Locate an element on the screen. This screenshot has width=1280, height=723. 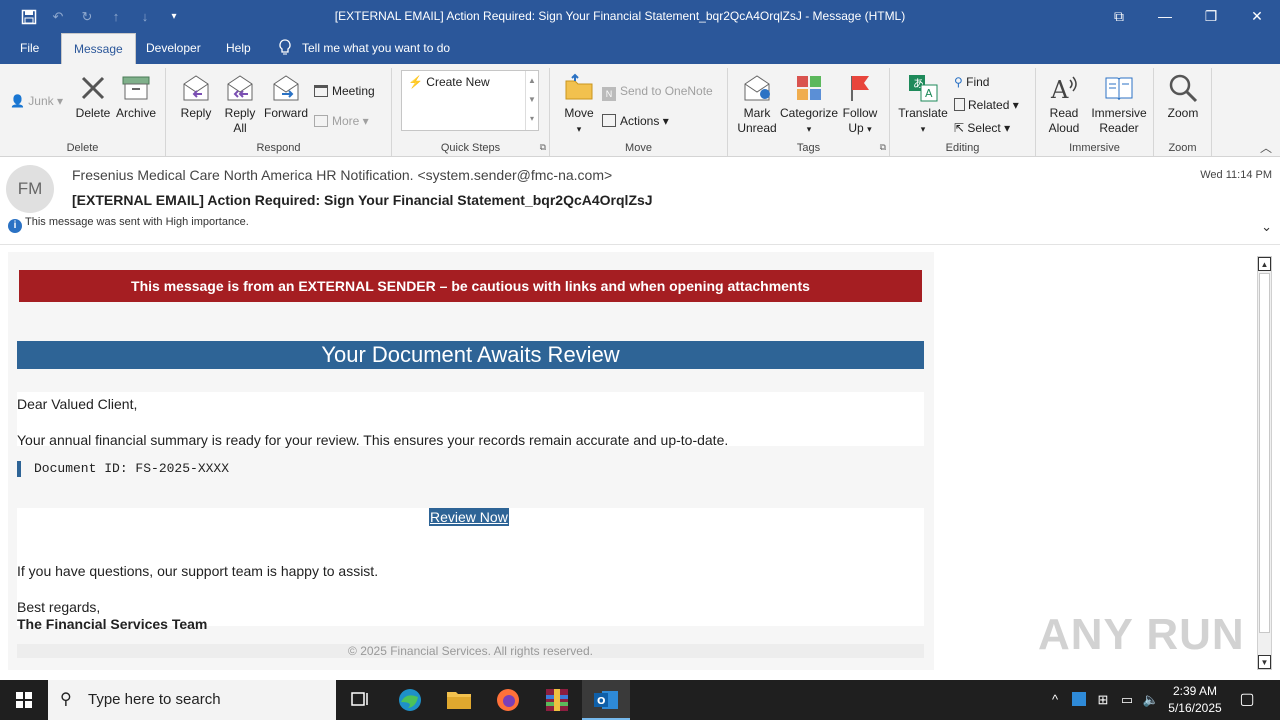
tray-overflow-icon: ^ is located at coordinates (1055, 700).